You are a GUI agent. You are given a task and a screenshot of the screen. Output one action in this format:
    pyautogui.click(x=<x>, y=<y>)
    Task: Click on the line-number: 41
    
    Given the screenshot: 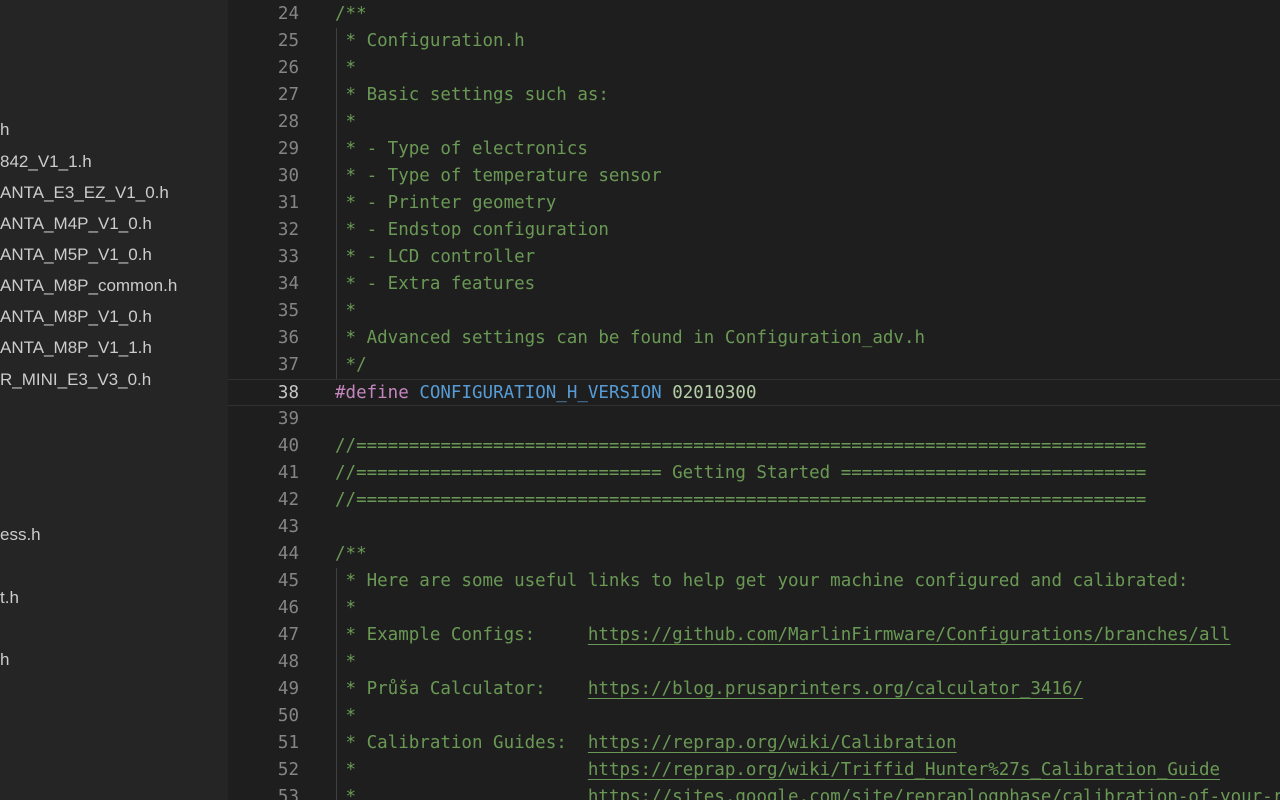 What is the action you would take?
    pyautogui.click(x=288, y=473)
    